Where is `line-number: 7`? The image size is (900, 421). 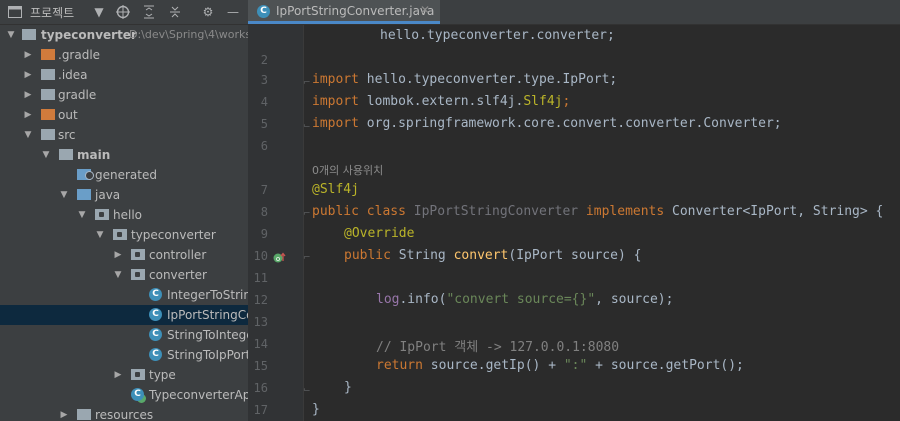 line-number: 7 is located at coordinates (264, 190).